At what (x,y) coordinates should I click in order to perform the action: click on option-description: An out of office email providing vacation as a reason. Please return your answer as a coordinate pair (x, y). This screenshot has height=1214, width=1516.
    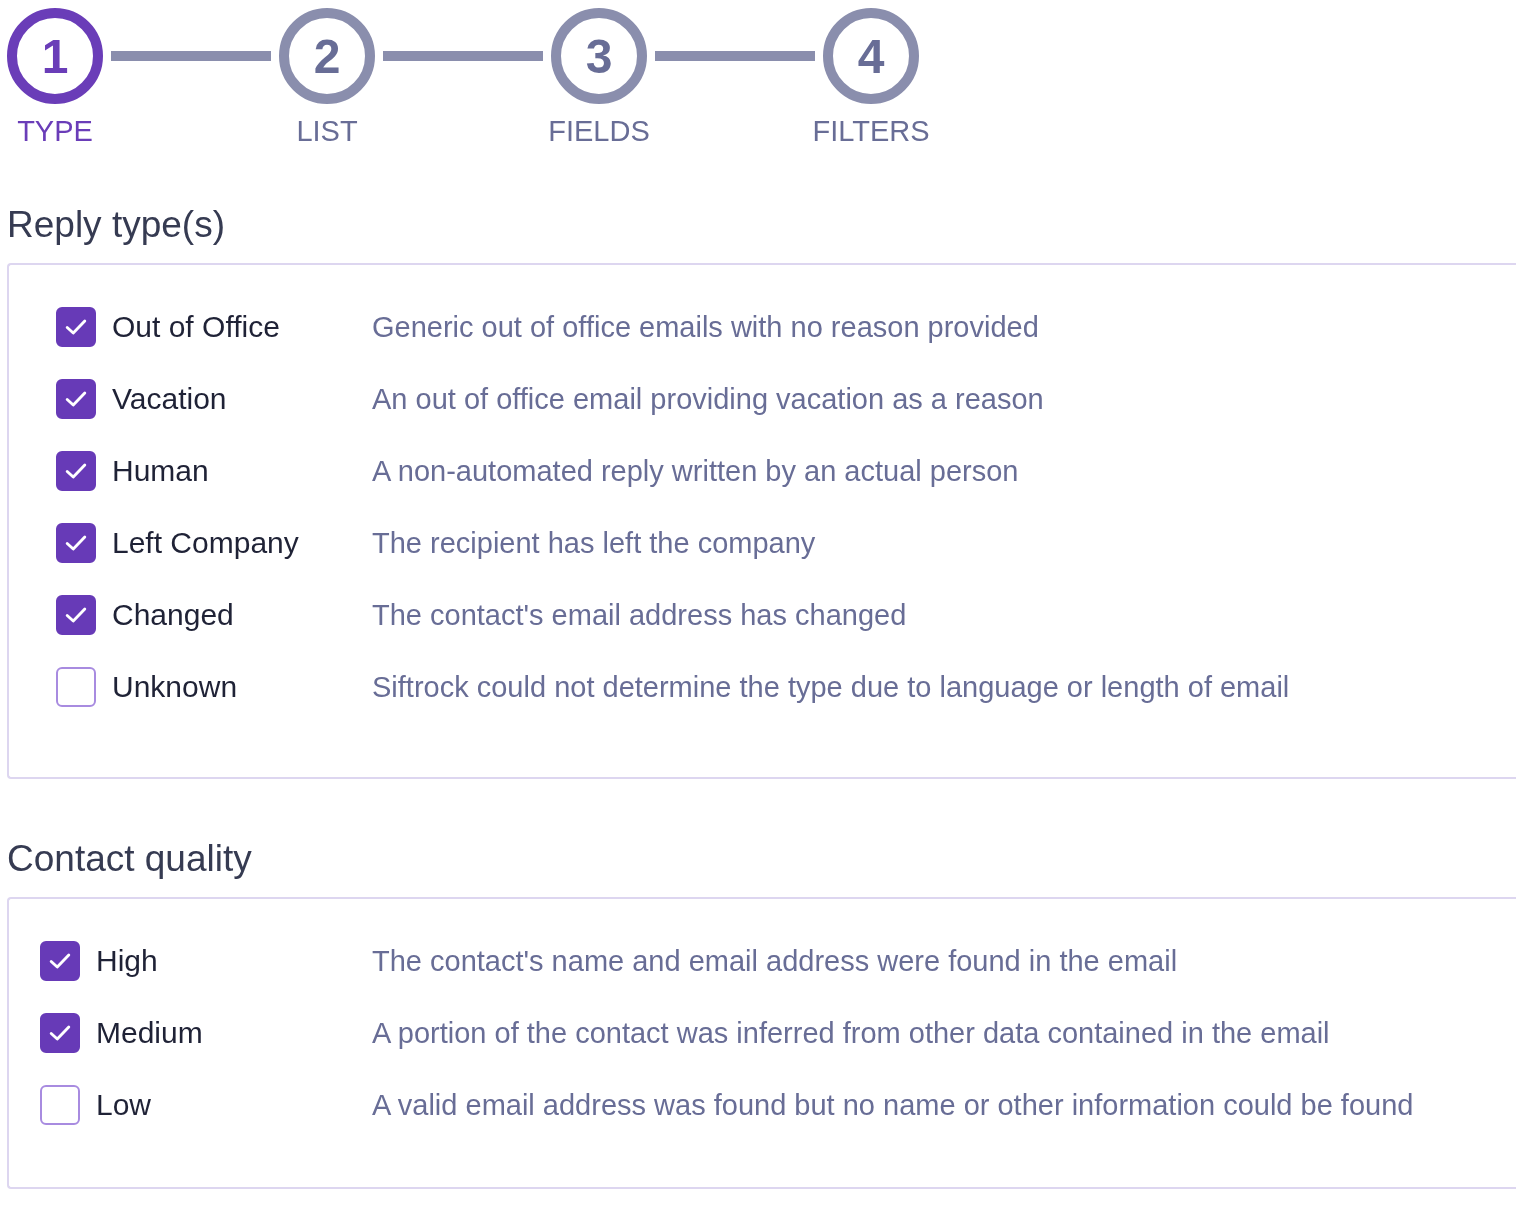
    Looking at the image, I should click on (708, 399).